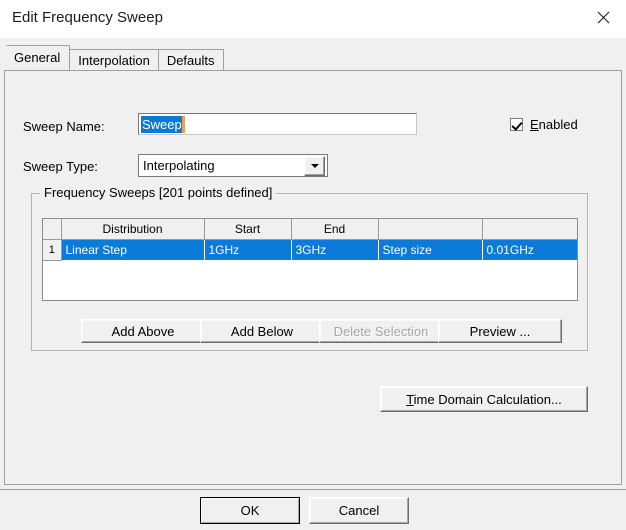 This screenshot has width=626, height=530. I want to click on add-below-button: Add Below, so click(262, 331).